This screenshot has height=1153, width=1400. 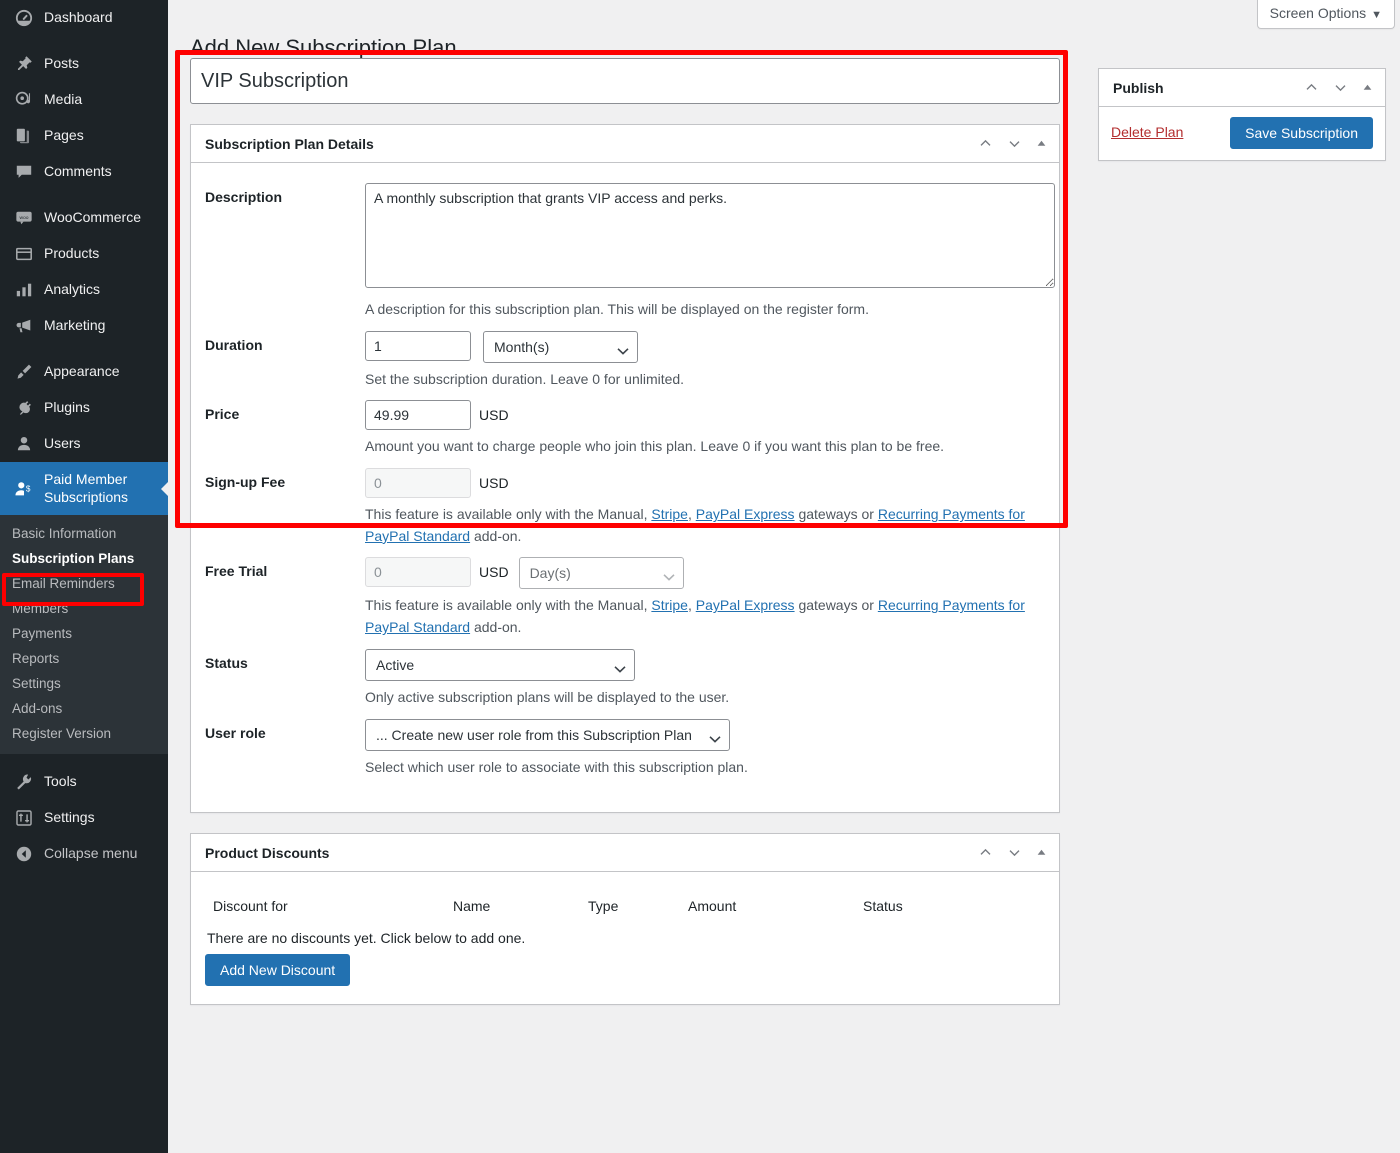 I want to click on price-input, so click(x=418, y=415).